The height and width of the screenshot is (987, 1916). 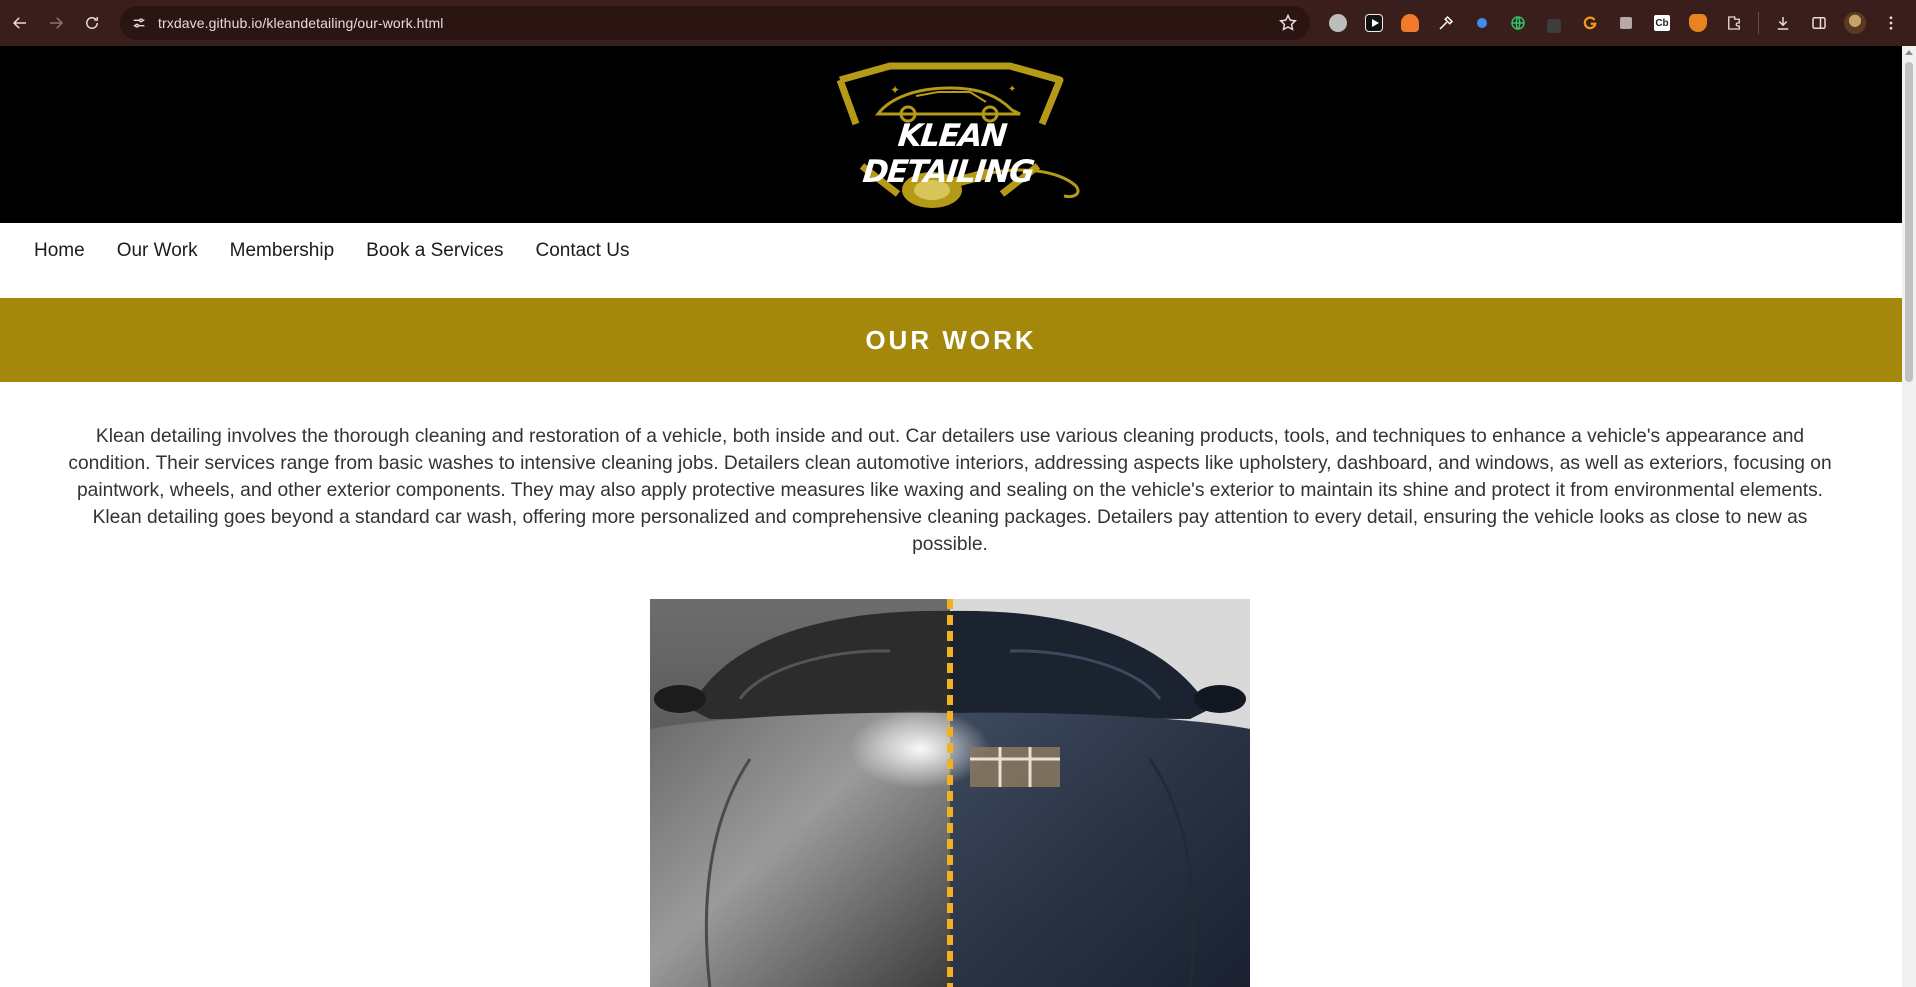 I want to click on globe-green-icon, so click(x=1518, y=23).